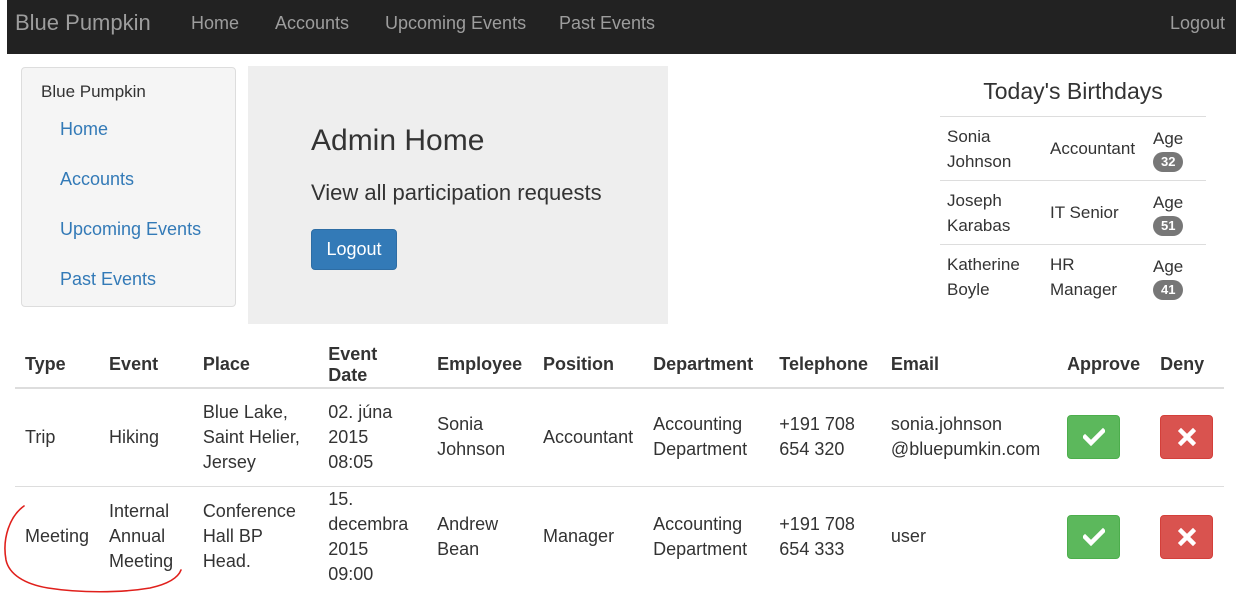  I want to click on cell-line: Blue Lake,, so click(245, 411).